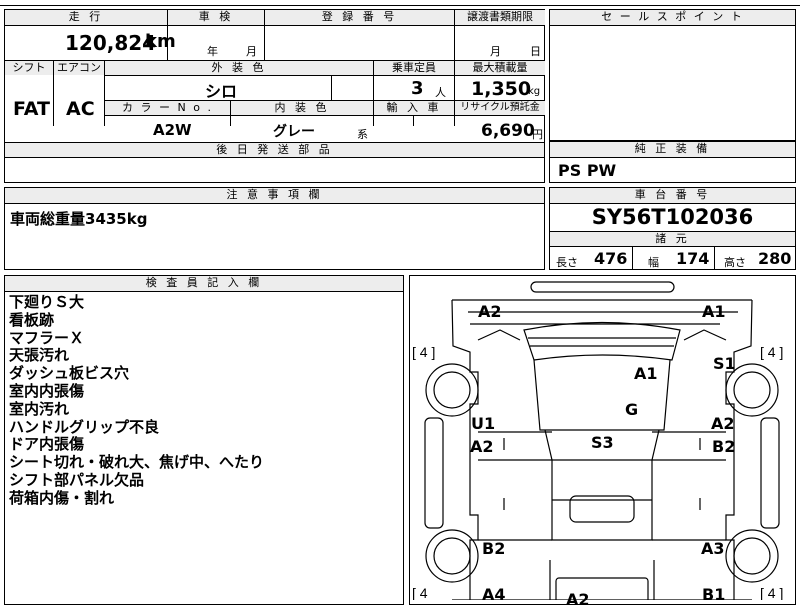 This screenshot has width=800, height=609. I want to click on tire-depth-right-top: [ 4 ], so click(771, 352).